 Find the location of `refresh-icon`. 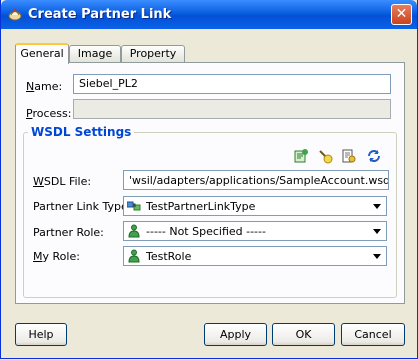

refresh-icon is located at coordinates (374, 156).